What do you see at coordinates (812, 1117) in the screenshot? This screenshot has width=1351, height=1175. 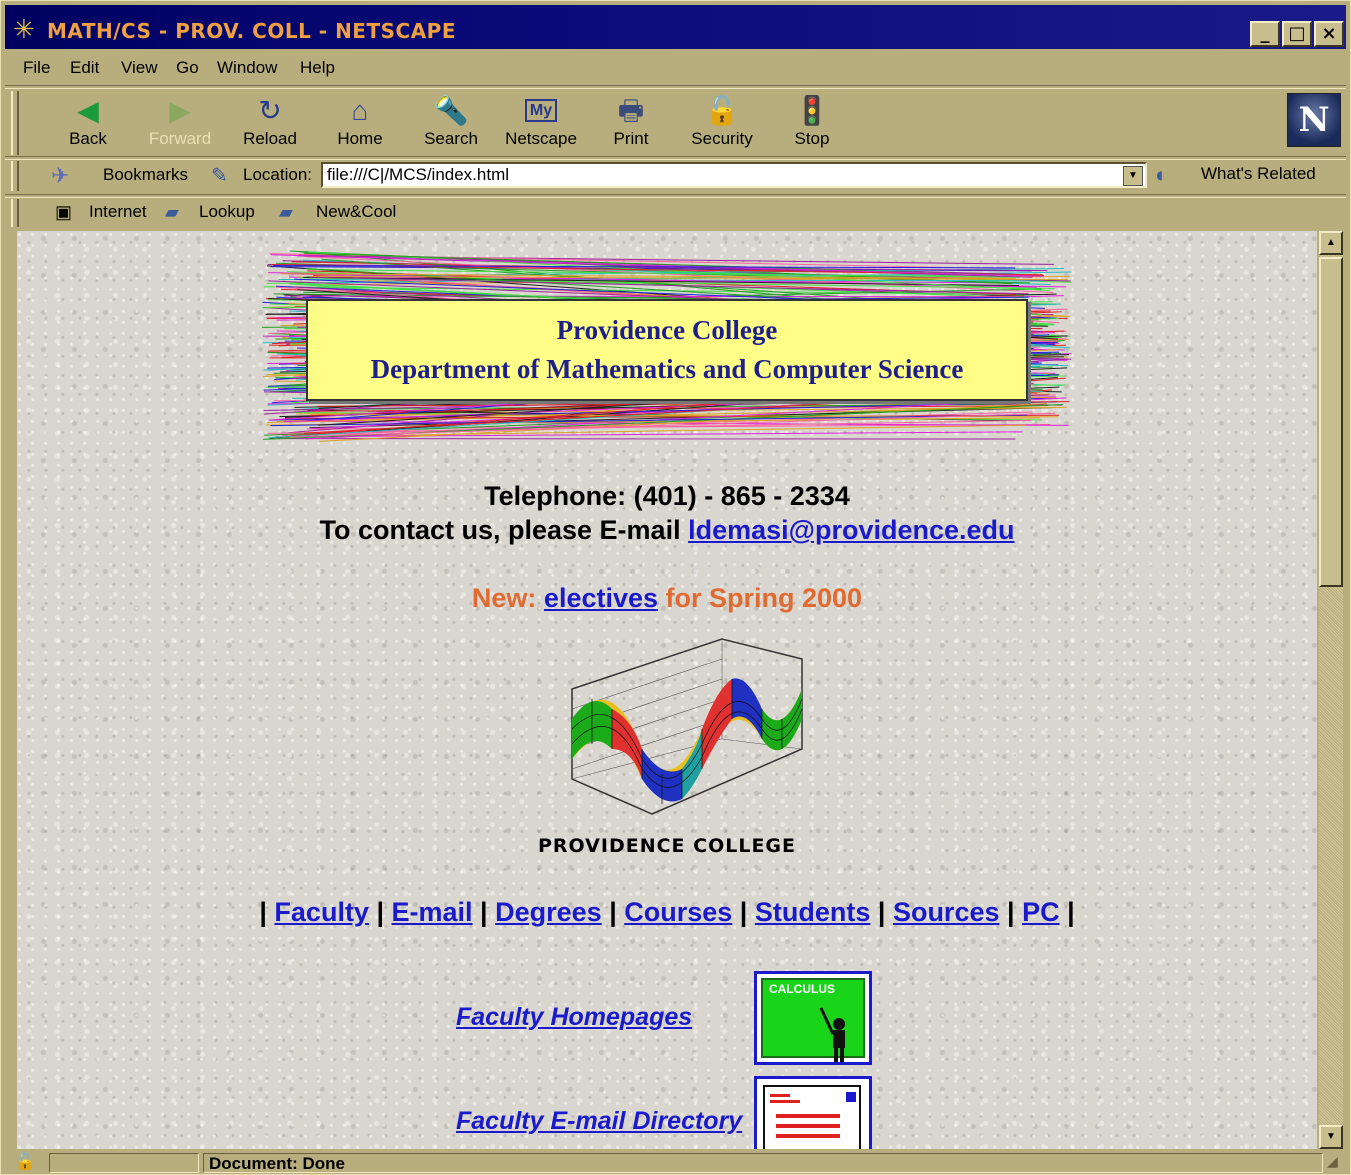 I see `envelope-icon` at bounding box center [812, 1117].